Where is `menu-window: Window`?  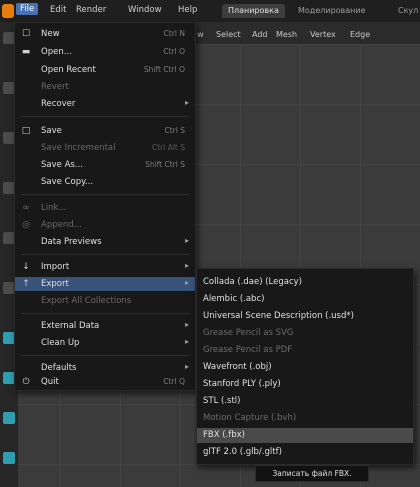
menu-window: Window is located at coordinates (145, 10).